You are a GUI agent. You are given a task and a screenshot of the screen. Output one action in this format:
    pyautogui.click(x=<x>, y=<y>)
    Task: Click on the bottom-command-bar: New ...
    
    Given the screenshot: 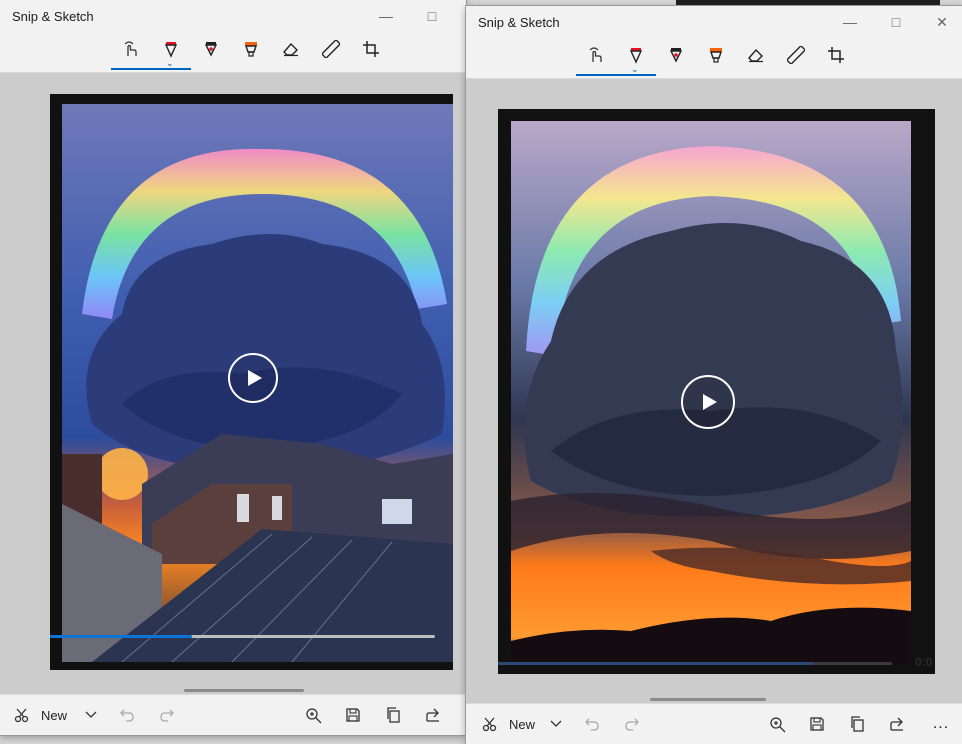 What is the action you would take?
    pyautogui.click(x=714, y=723)
    